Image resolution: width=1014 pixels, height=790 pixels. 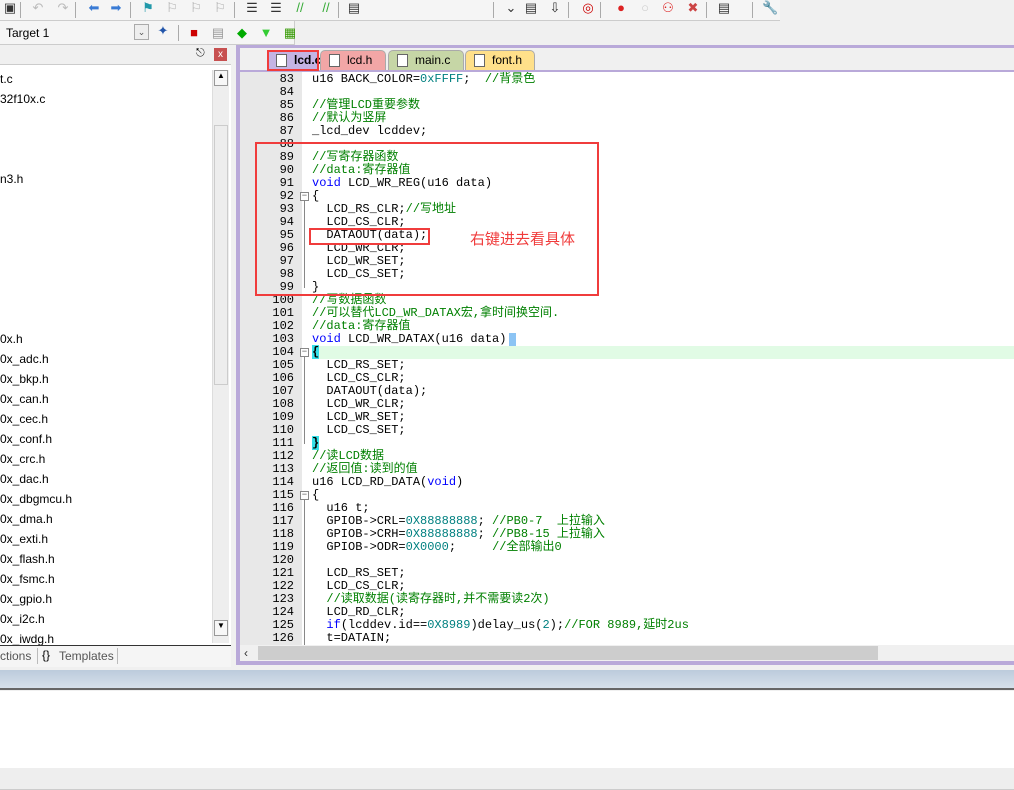 What do you see at coordinates (668, 8) in the screenshot?
I see `breakpoint-disable-all-icon: ⚇` at bounding box center [668, 8].